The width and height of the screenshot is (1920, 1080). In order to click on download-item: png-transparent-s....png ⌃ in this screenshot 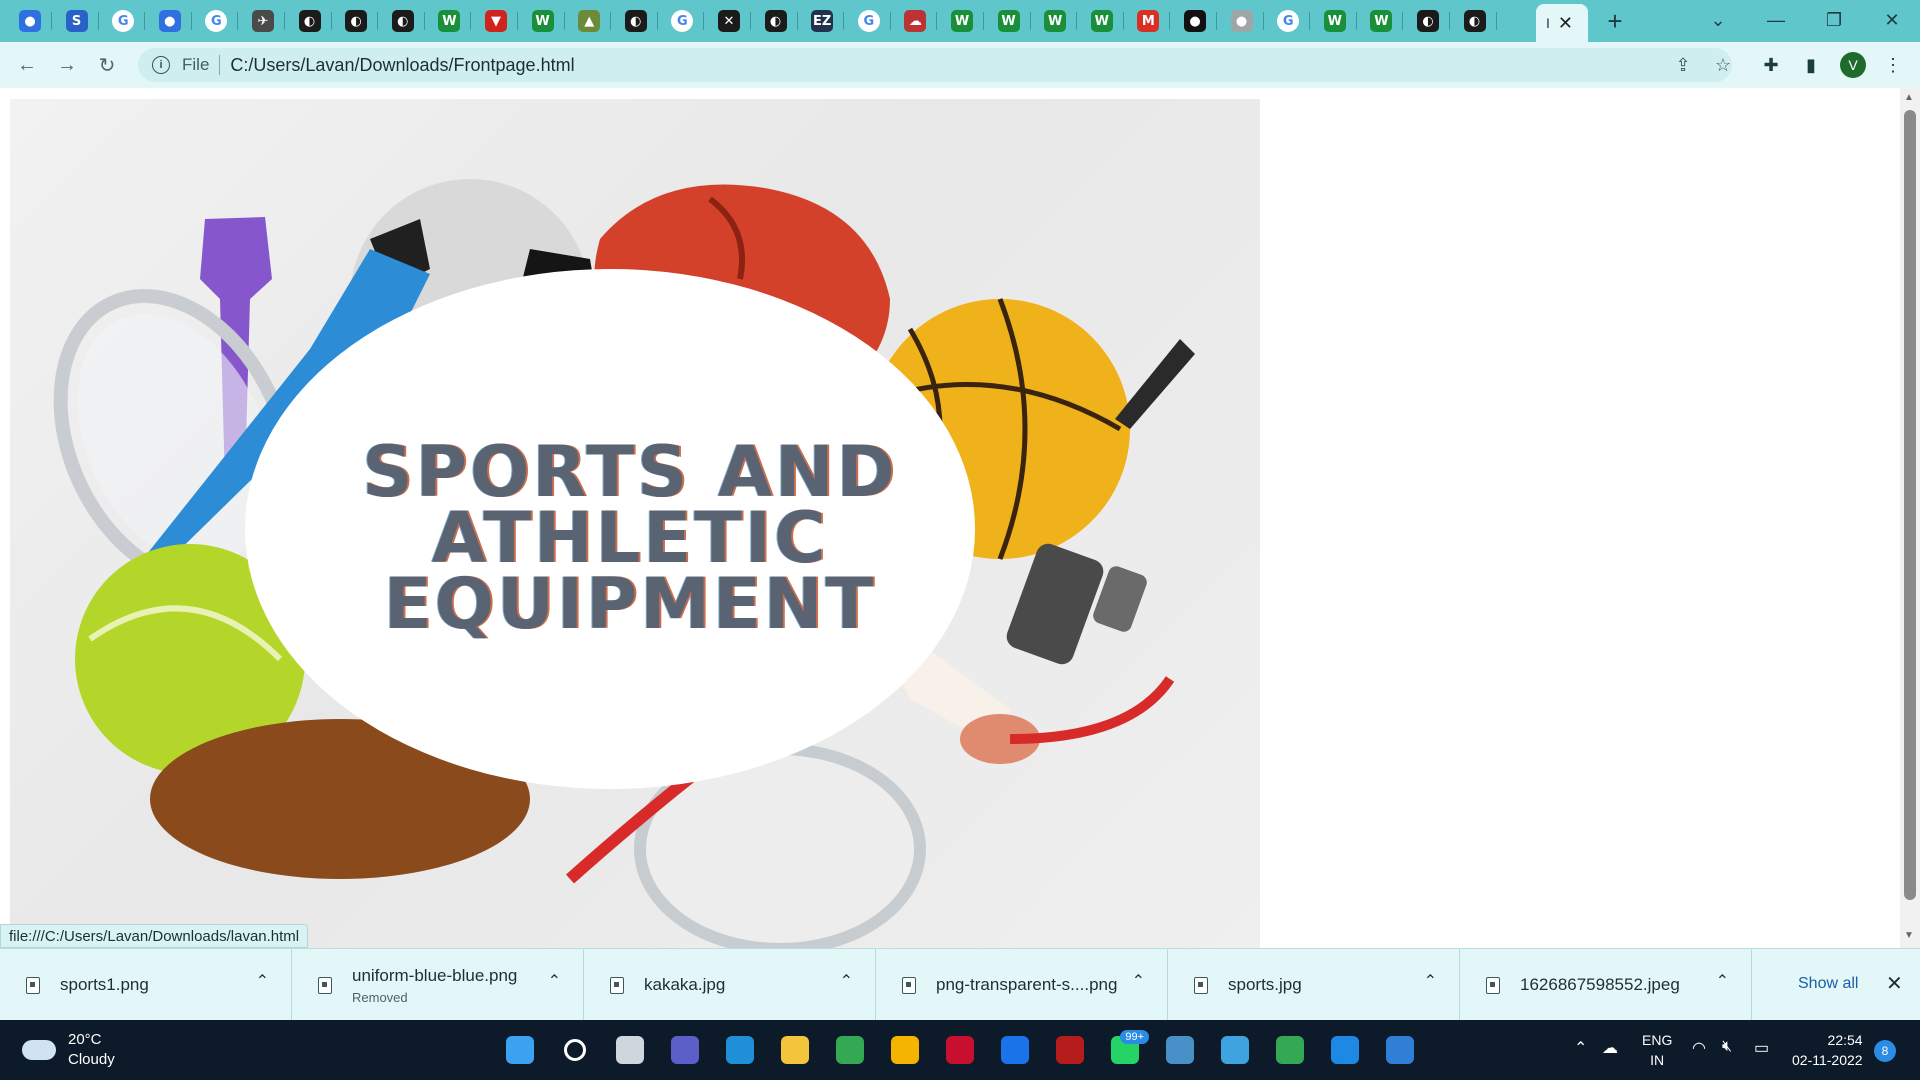, I will do `click(1022, 985)`.